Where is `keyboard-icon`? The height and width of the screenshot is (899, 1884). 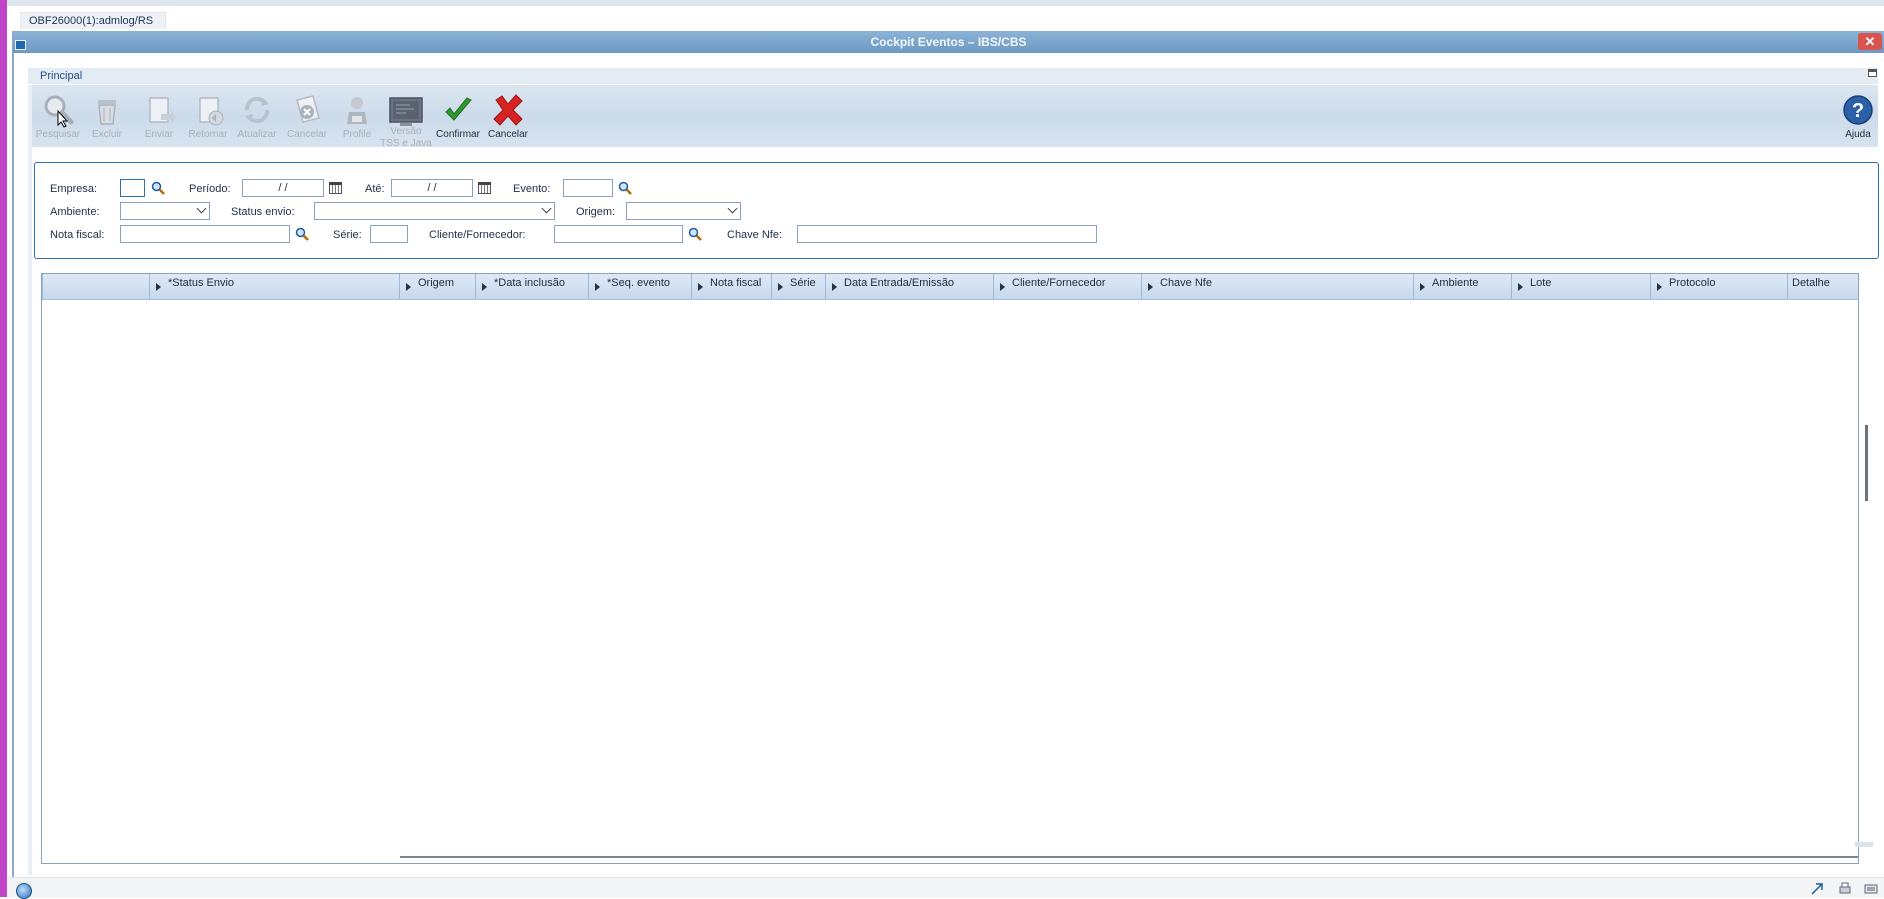 keyboard-icon is located at coordinates (1871, 889).